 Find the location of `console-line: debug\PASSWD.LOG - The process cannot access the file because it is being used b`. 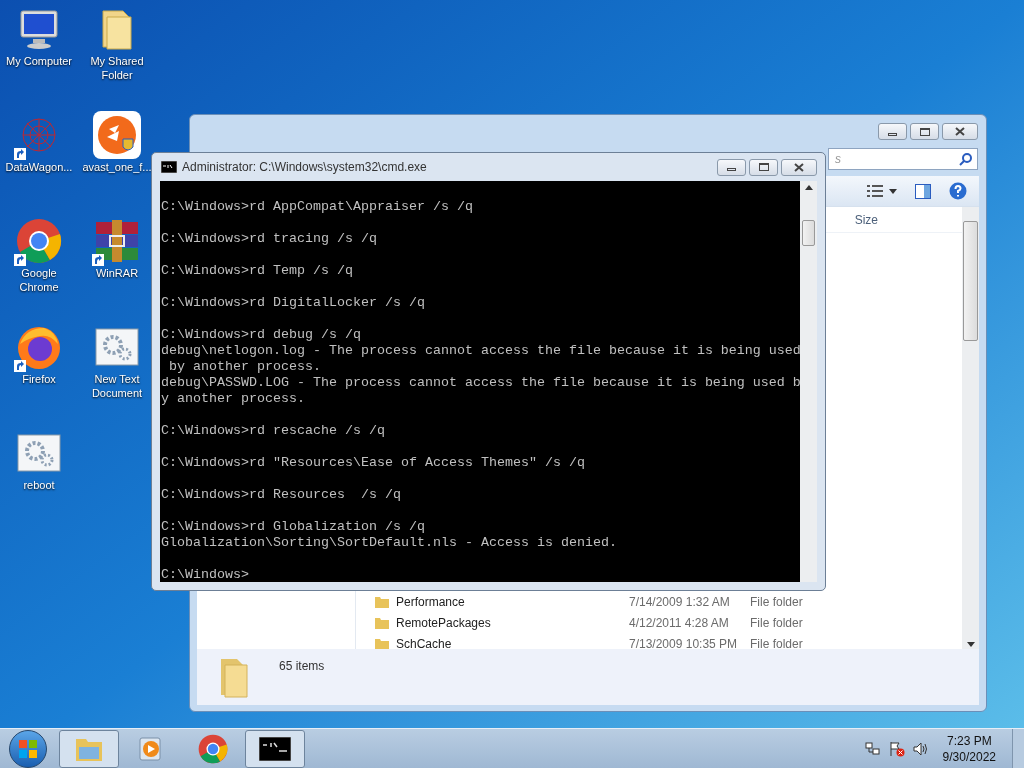

console-line: debug\PASSWD.LOG - The process cannot access the file because it is being used b is located at coordinates (480, 383).